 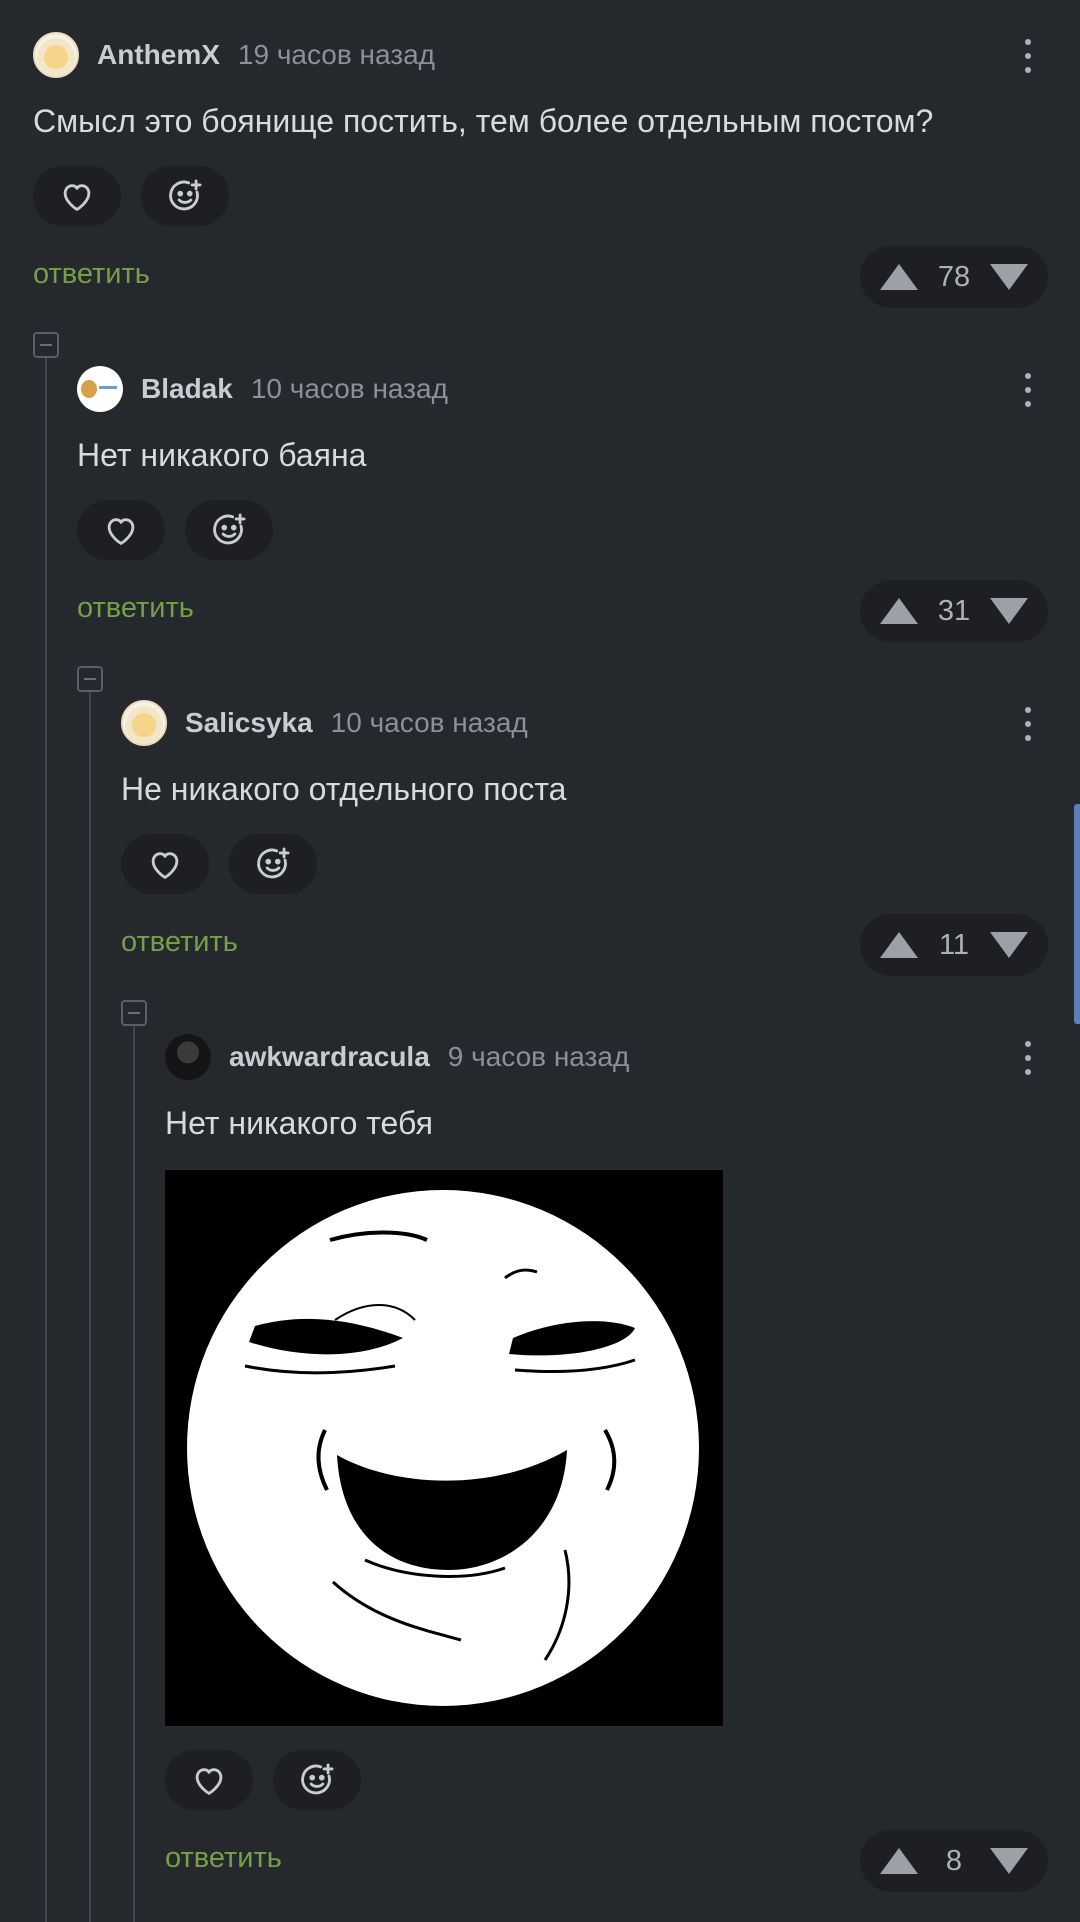 What do you see at coordinates (158, 55) in the screenshot?
I see `username: AnthemX` at bounding box center [158, 55].